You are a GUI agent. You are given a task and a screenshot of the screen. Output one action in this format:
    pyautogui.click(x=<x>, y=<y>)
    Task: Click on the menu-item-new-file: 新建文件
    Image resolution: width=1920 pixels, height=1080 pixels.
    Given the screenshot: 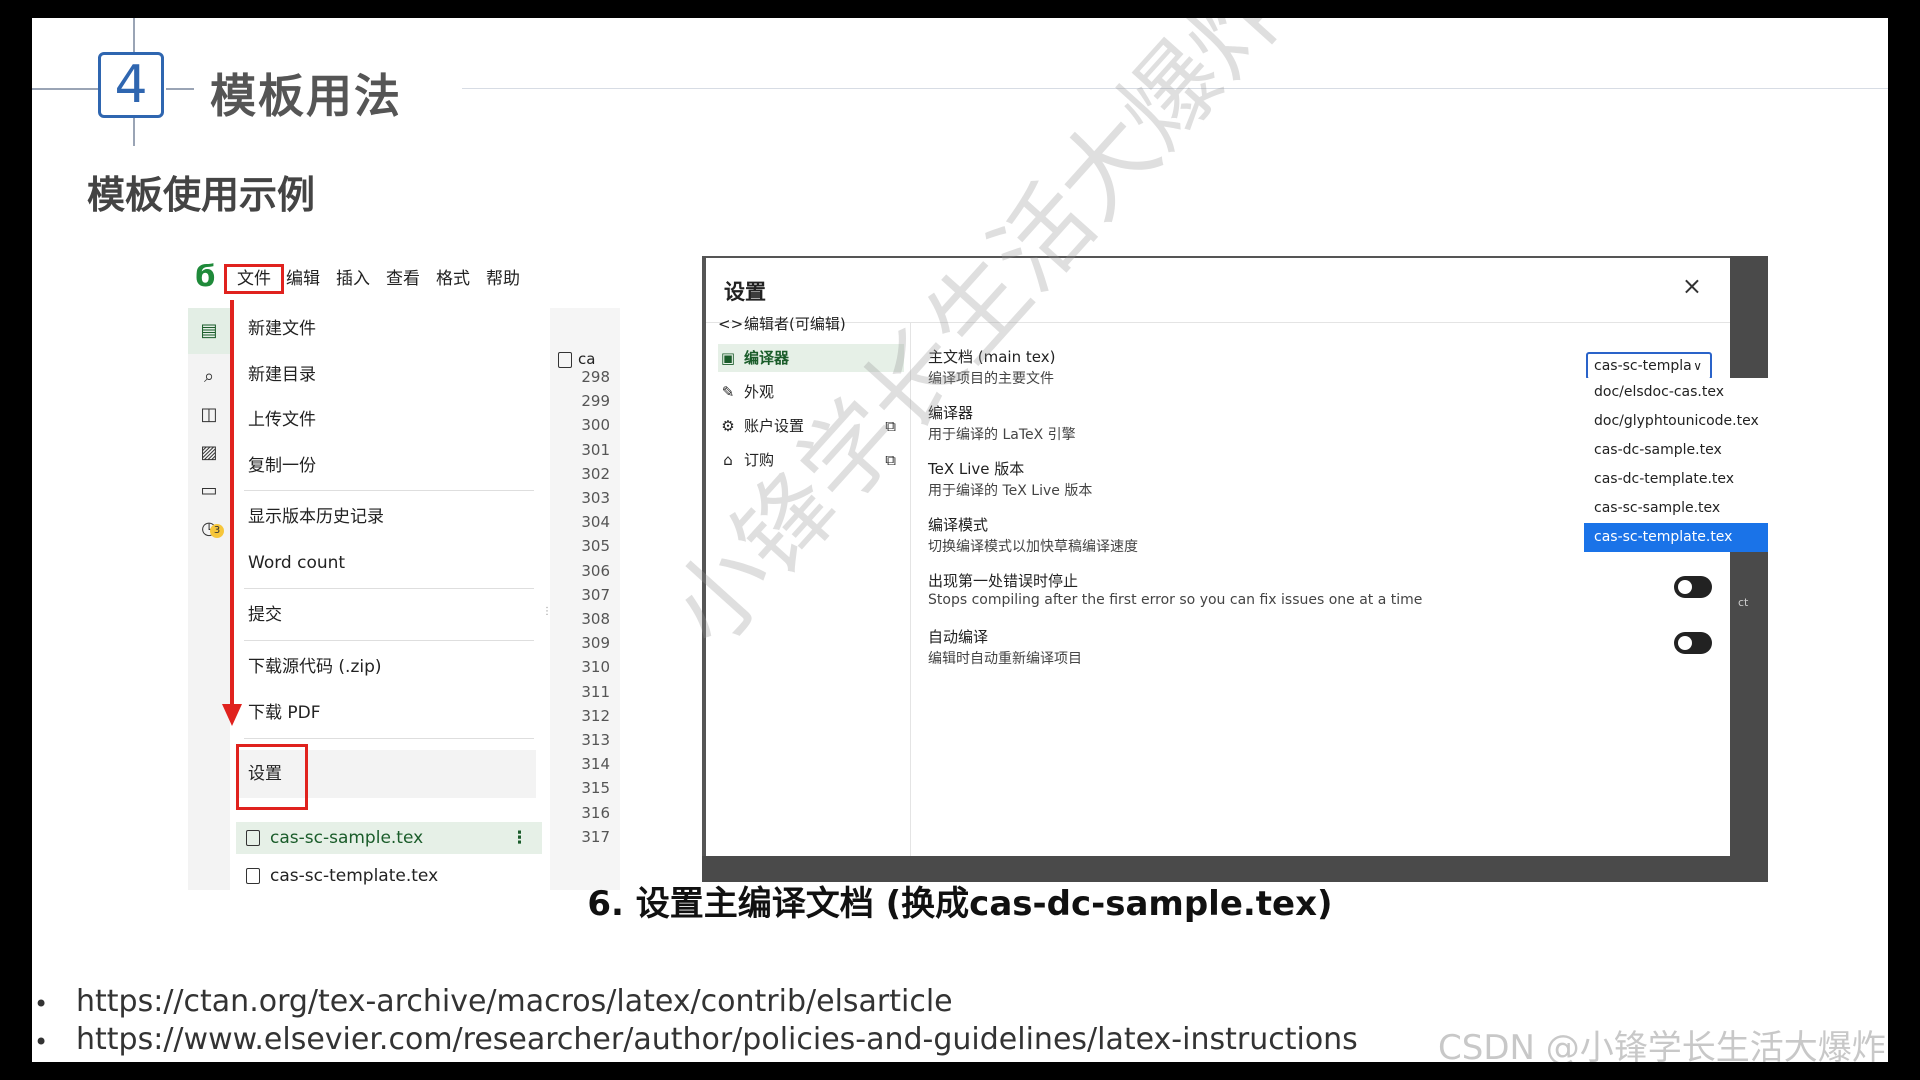 What is the action you would take?
    pyautogui.click(x=282, y=329)
    